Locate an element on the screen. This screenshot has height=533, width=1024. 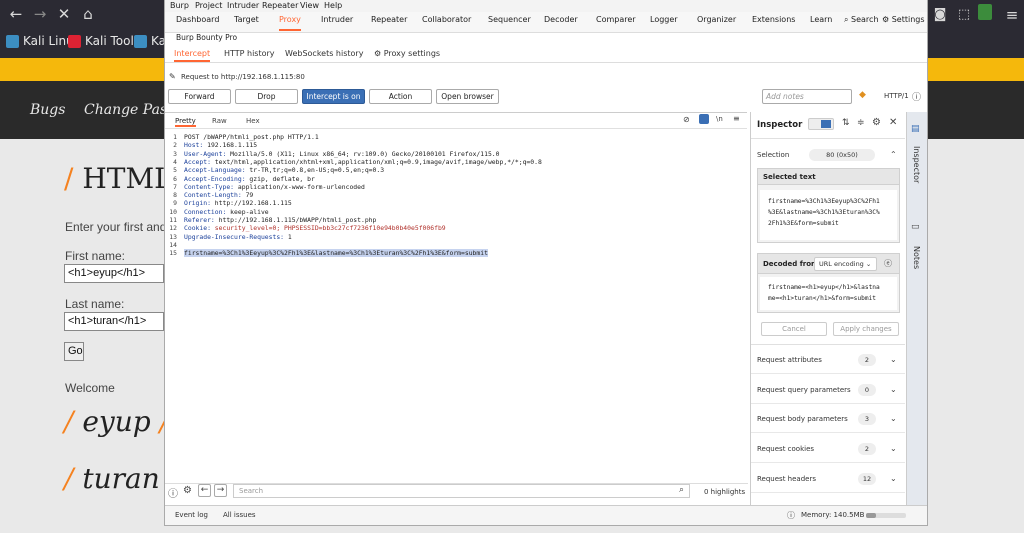
memory-usage: Memory: 140.5MB is located at coordinates (833, 515).